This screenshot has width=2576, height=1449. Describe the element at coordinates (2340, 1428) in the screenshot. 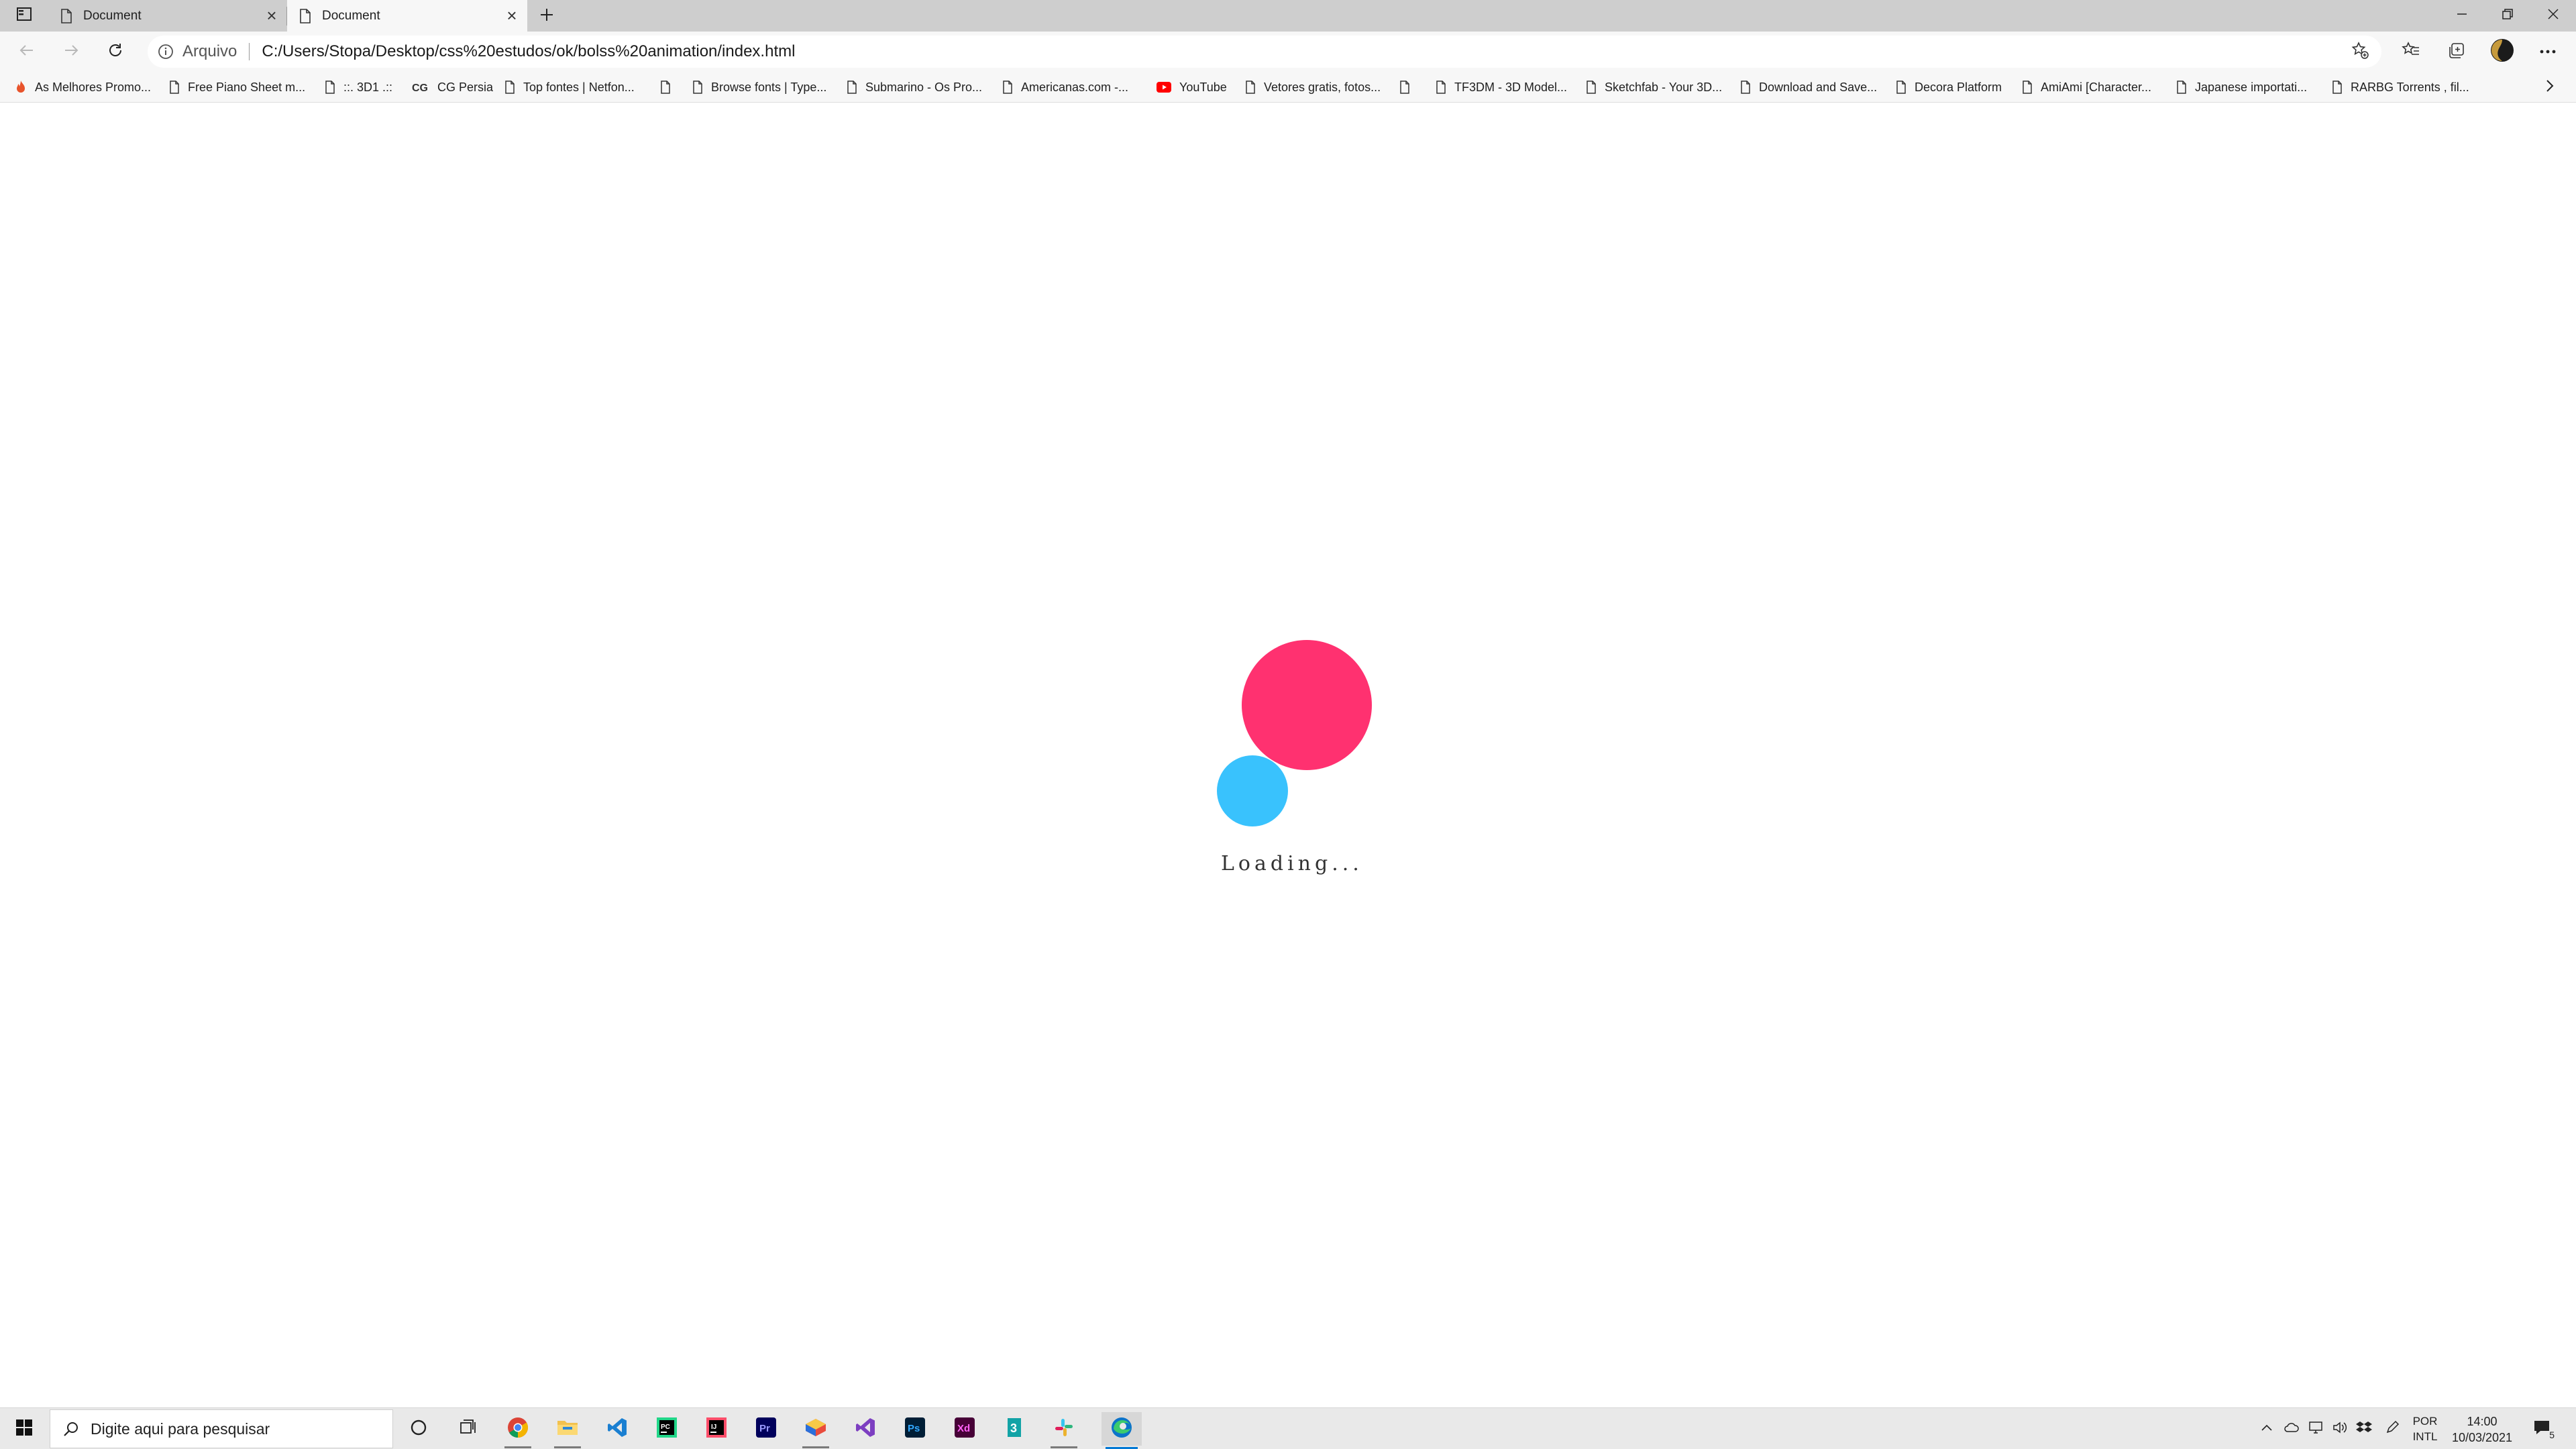

I see `volume-tray` at that location.